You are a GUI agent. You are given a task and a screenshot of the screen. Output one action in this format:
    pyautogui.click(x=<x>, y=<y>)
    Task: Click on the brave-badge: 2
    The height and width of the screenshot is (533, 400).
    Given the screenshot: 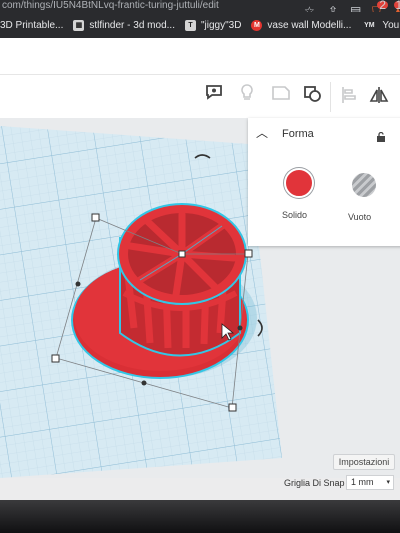 What is the action you would take?
    pyautogui.click(x=383, y=6)
    